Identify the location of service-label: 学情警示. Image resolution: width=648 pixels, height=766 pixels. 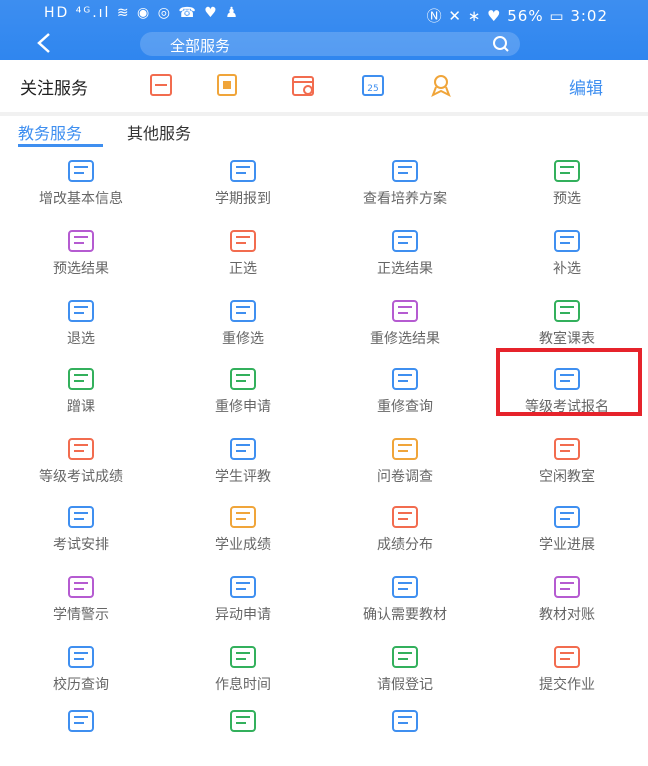
(81, 615).